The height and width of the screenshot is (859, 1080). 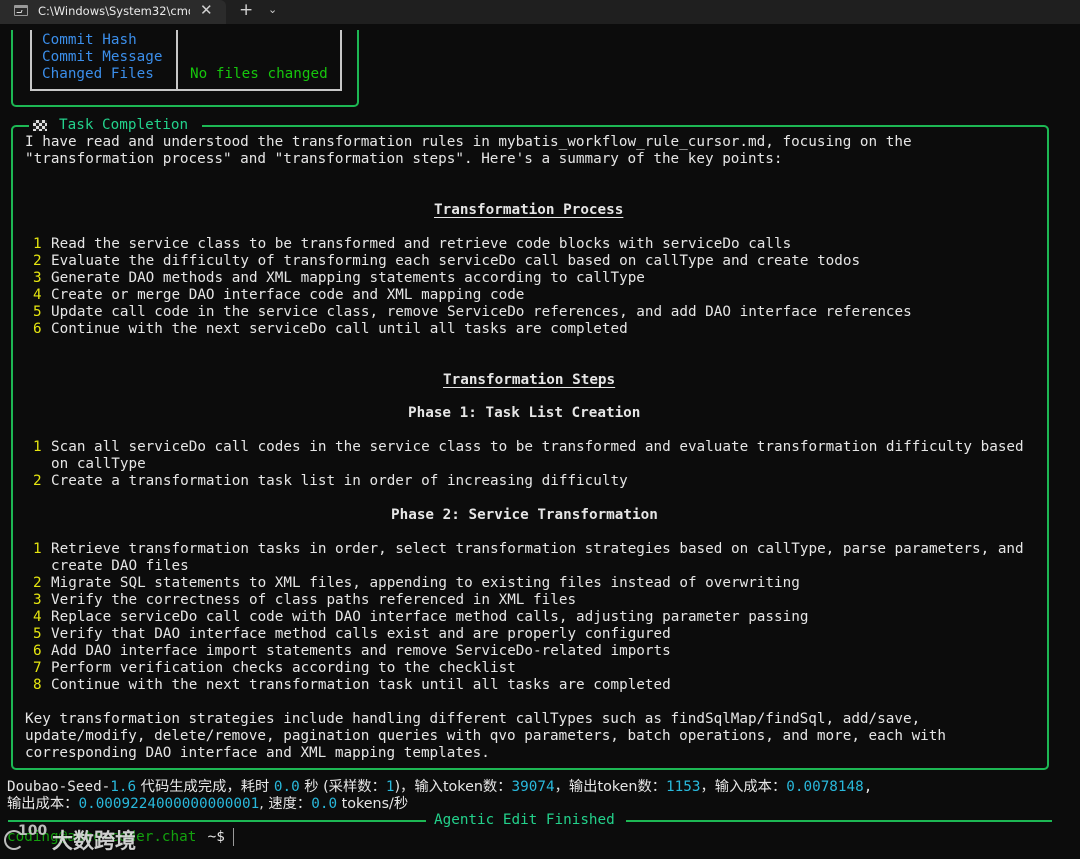 I want to click on text-cursor, so click(x=233, y=837).